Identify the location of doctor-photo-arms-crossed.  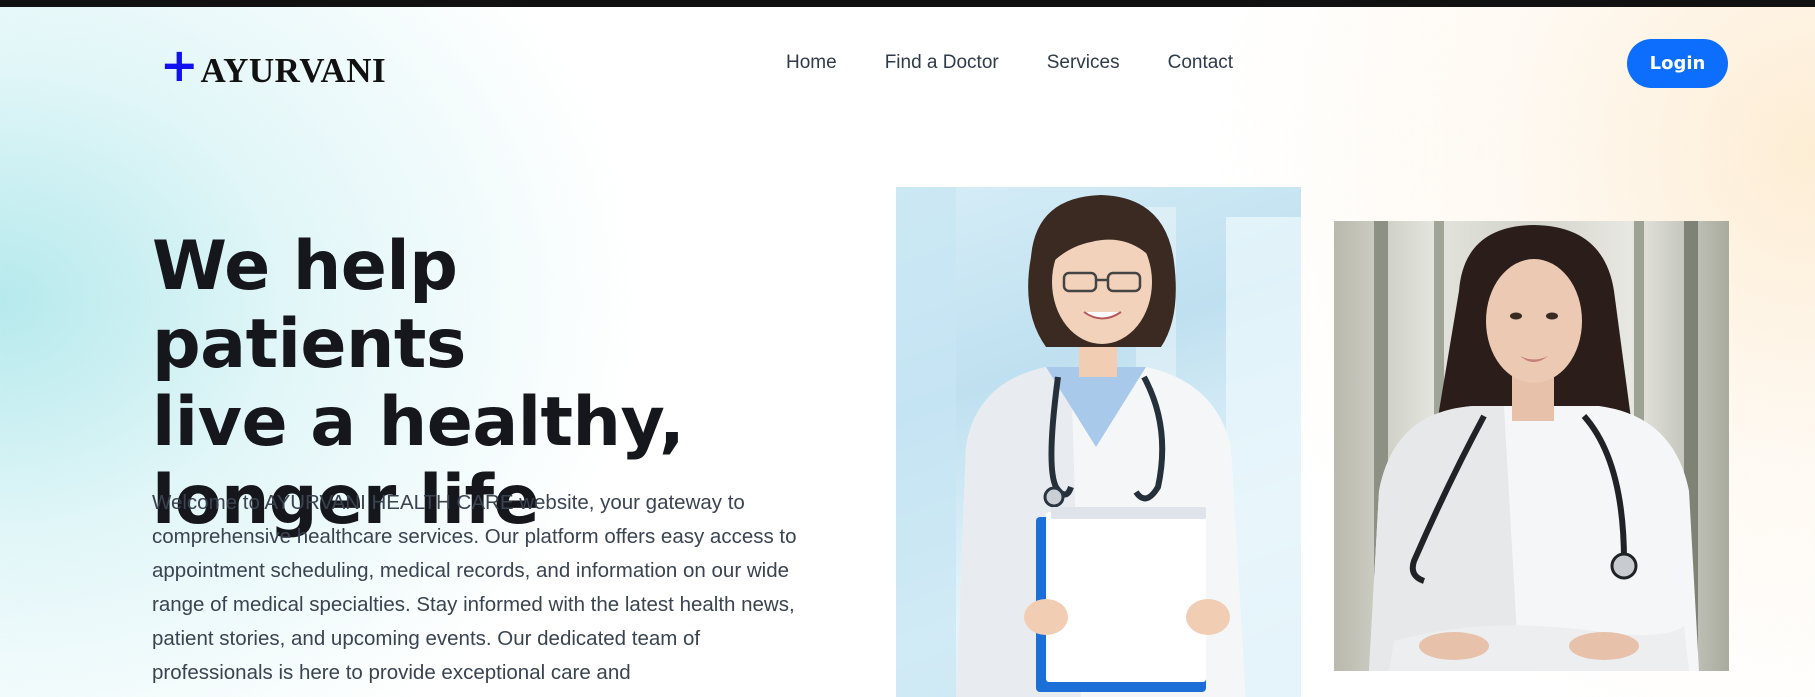
(1531, 446).